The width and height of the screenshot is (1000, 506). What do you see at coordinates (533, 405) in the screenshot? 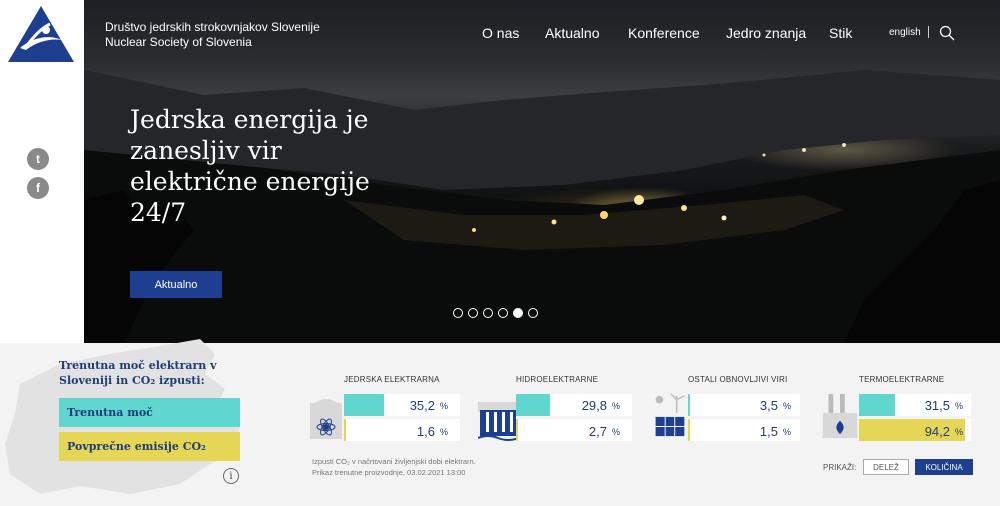
I see `power-bar-hydro` at bounding box center [533, 405].